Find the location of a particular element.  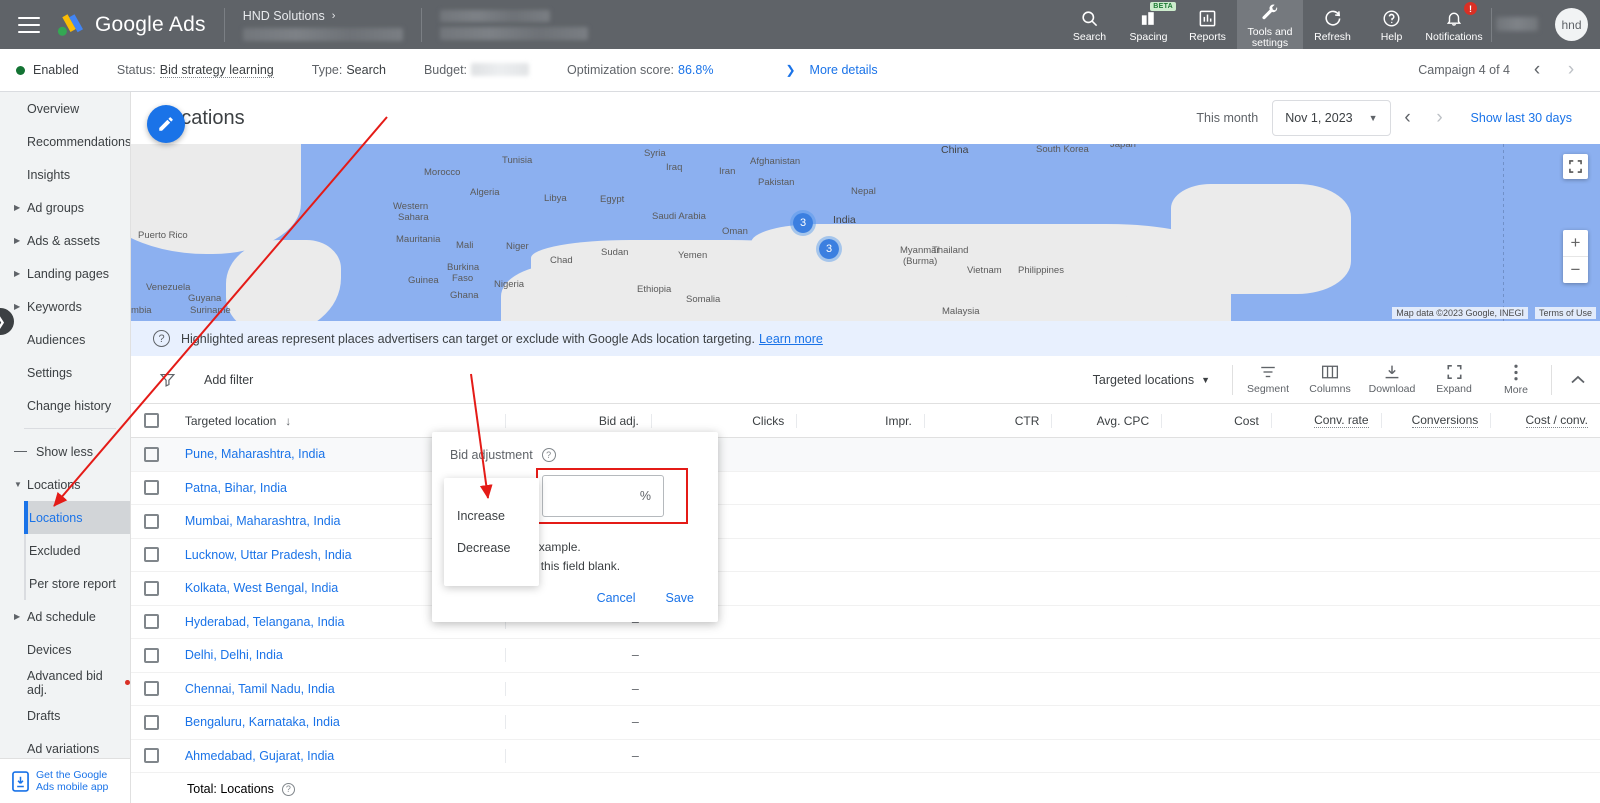

sidebar-item-recommendations: Recommendations is located at coordinates (65, 141).